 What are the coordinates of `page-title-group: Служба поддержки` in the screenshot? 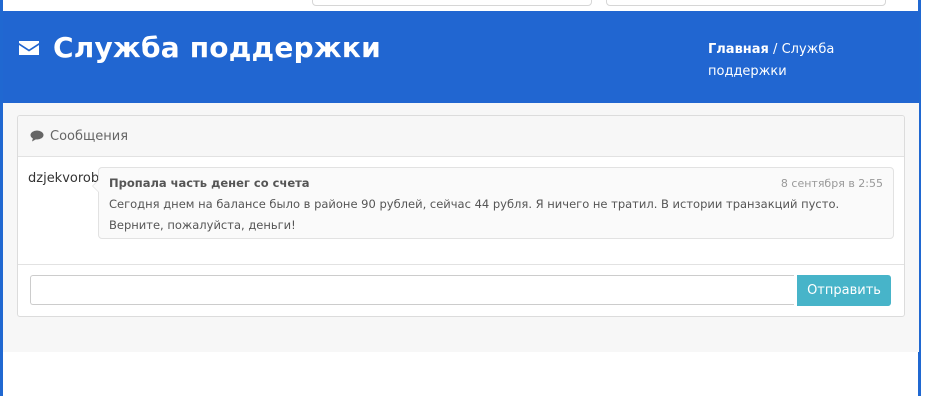 It's located at (199, 47).